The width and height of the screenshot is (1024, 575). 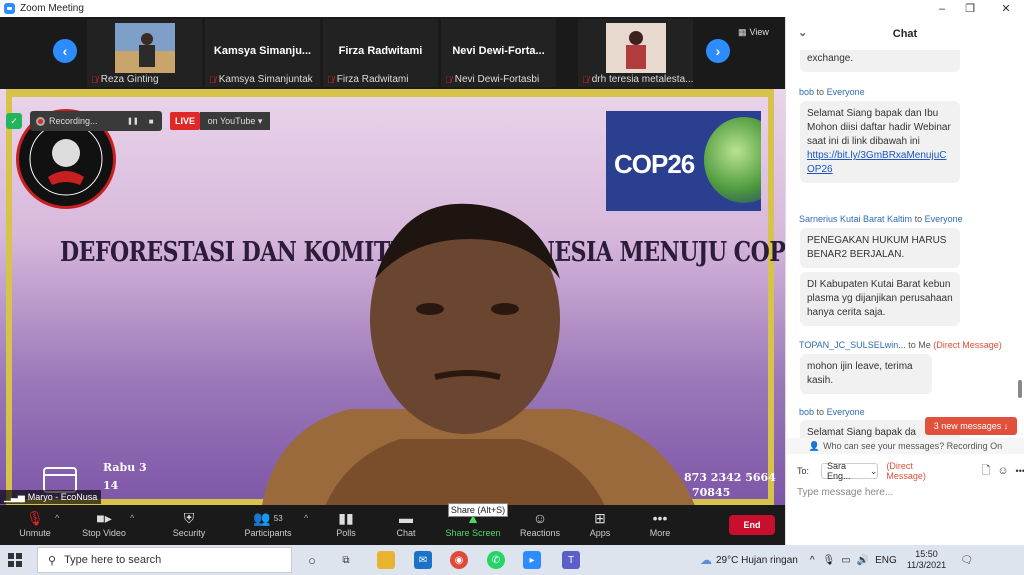 I want to click on prev-page-button: ‹, so click(x=65, y=51).